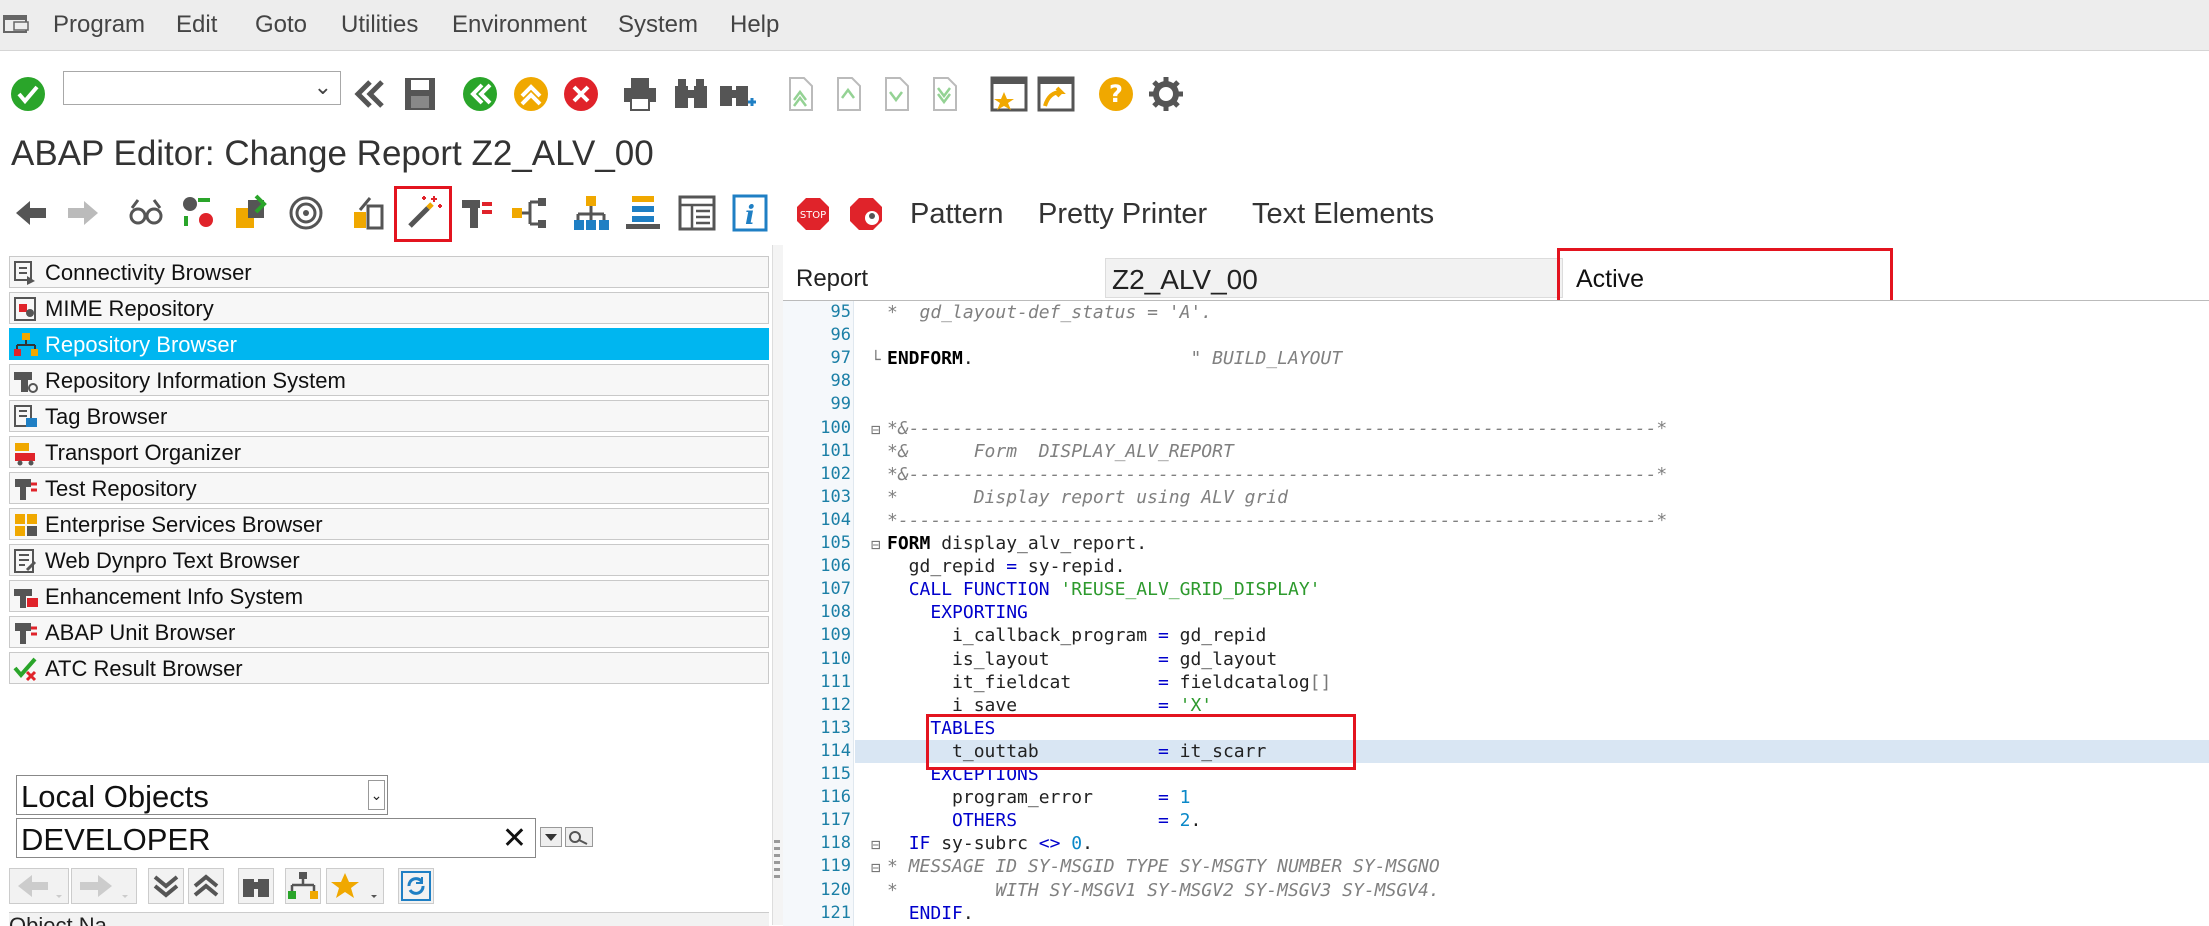 This screenshot has width=2209, height=926. Describe the element at coordinates (389, 380) in the screenshot. I see `sidebar-item-repository-information-system: Repository Information System` at that location.